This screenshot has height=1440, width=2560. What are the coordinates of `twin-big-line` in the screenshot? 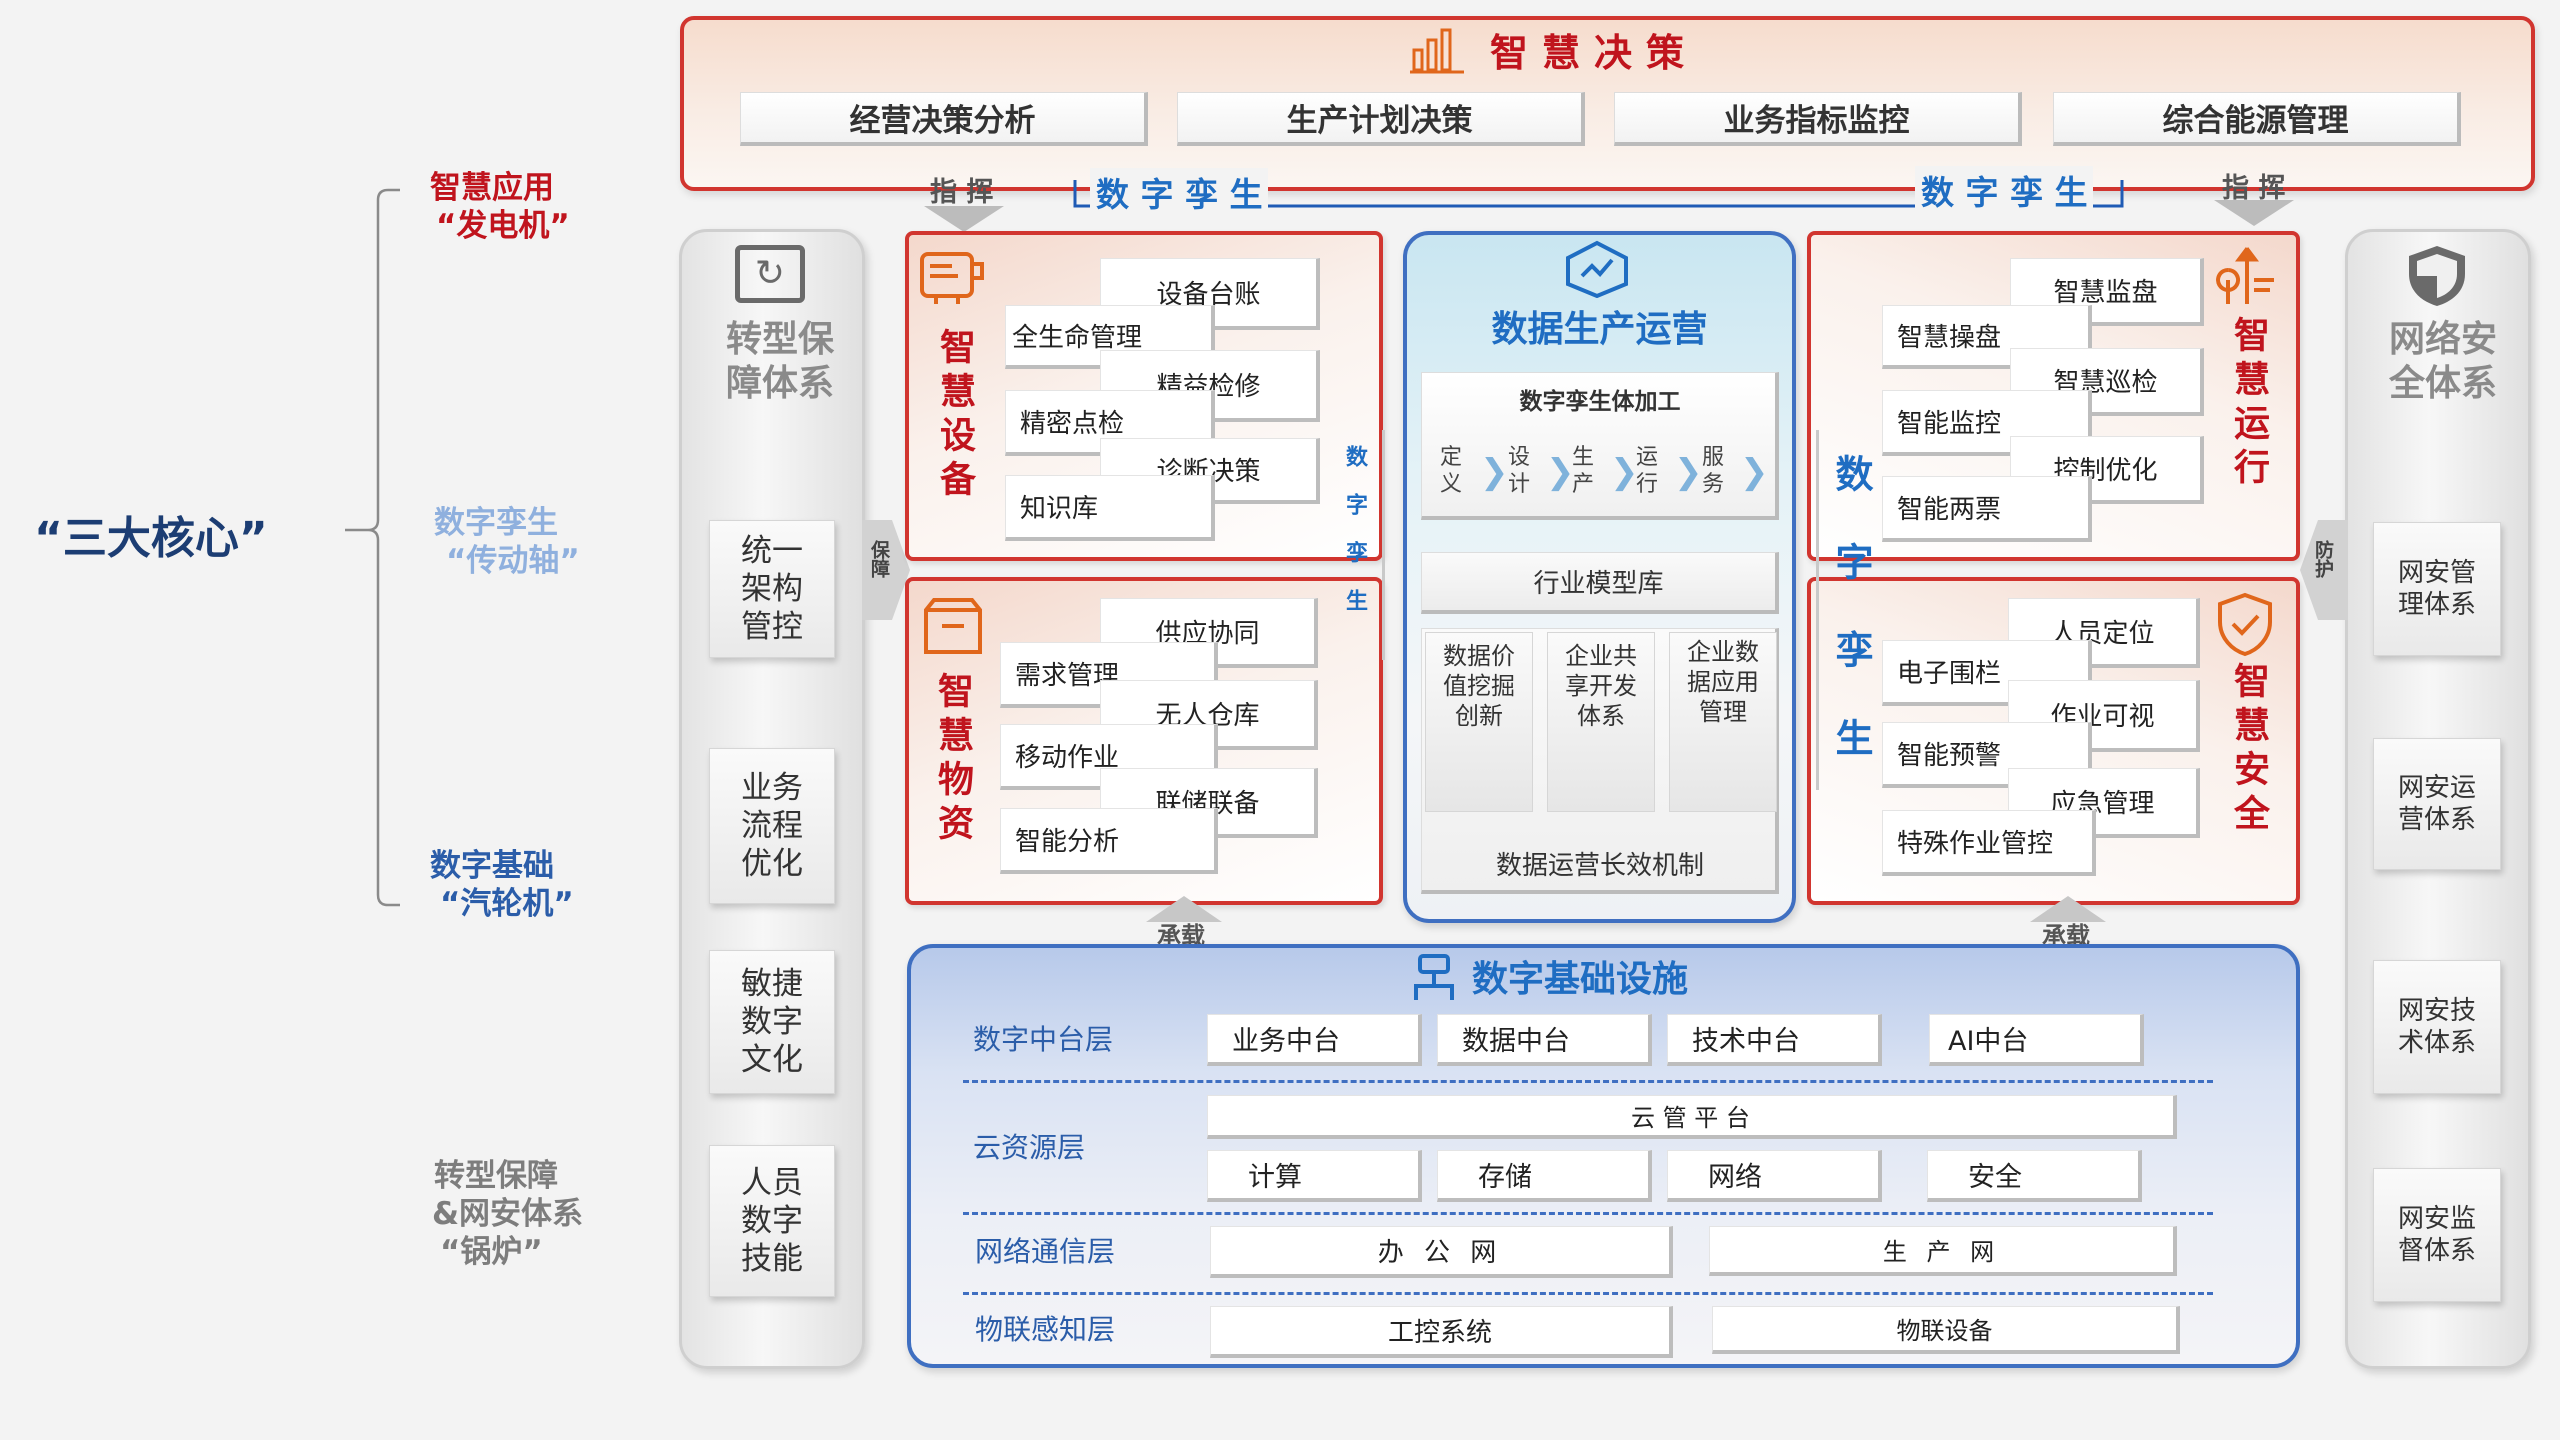 It's located at (1817, 610).